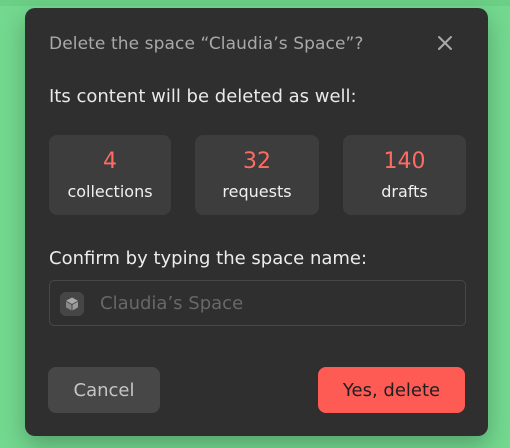  I want to click on stats-row: 4 collections 32 requests 140 drafts, so click(257, 175).